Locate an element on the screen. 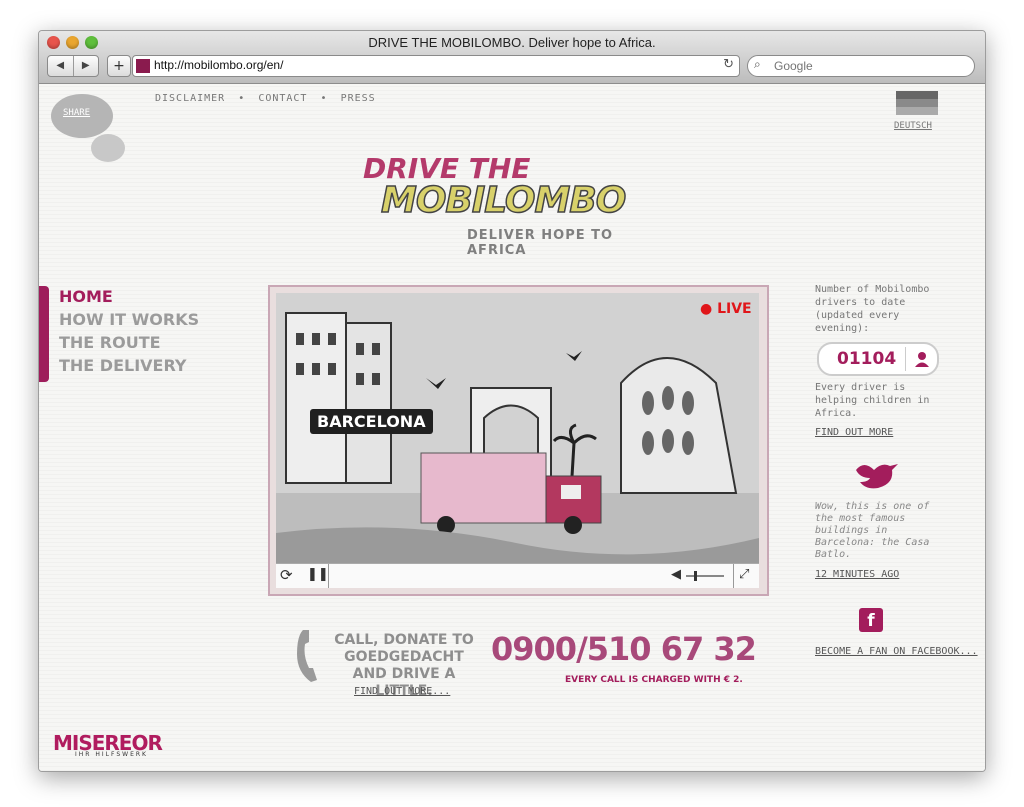 The width and height of the screenshot is (1024, 807). top-navigation: DISCLAIMER • CONTACT • PRESS is located at coordinates (268, 98).